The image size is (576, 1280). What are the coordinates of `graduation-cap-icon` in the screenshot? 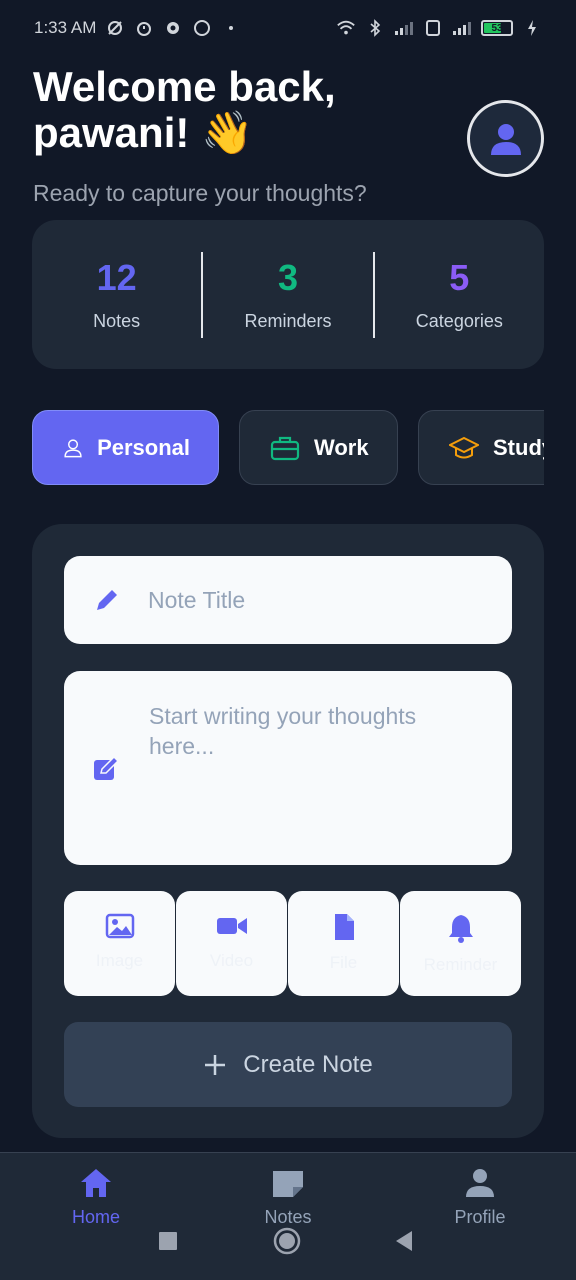 It's located at (464, 447).